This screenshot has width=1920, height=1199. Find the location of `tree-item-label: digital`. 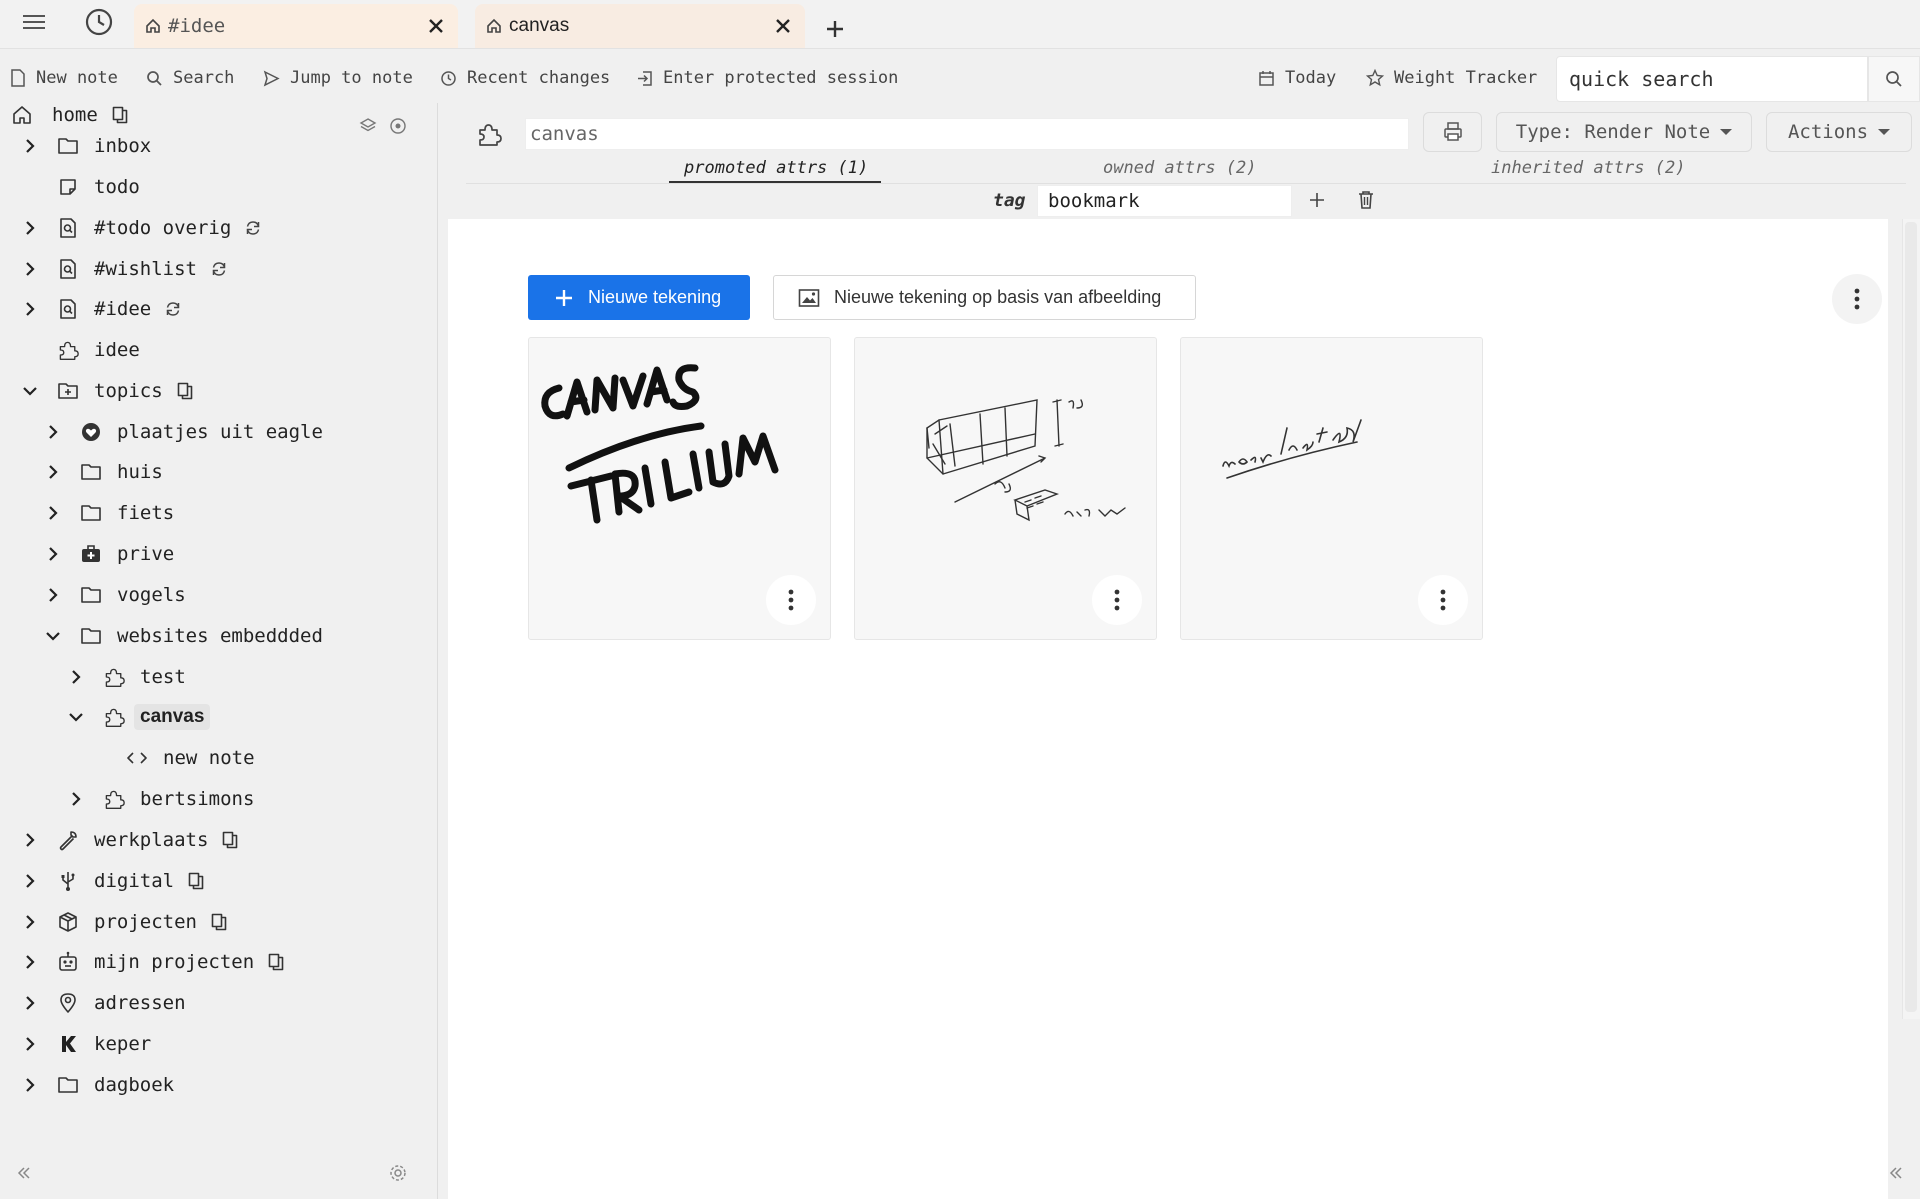

tree-item-label: digital is located at coordinates (134, 881).